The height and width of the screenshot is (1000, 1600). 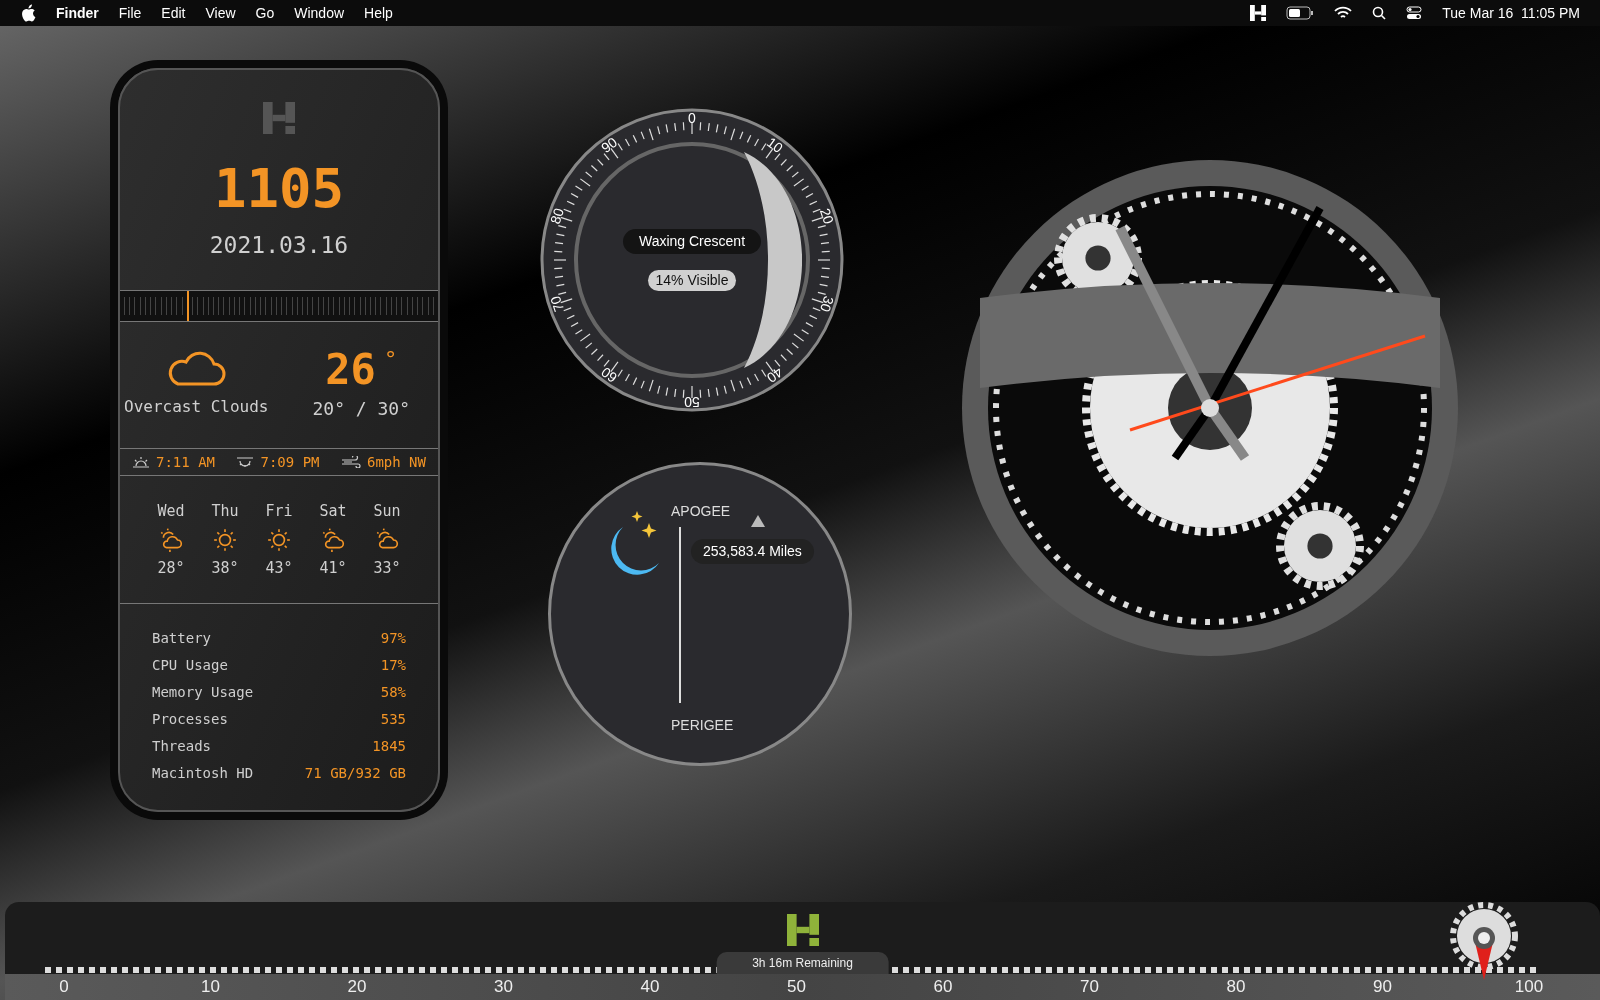 I want to click on visibility-badge: 14% Visible, so click(x=692, y=280).